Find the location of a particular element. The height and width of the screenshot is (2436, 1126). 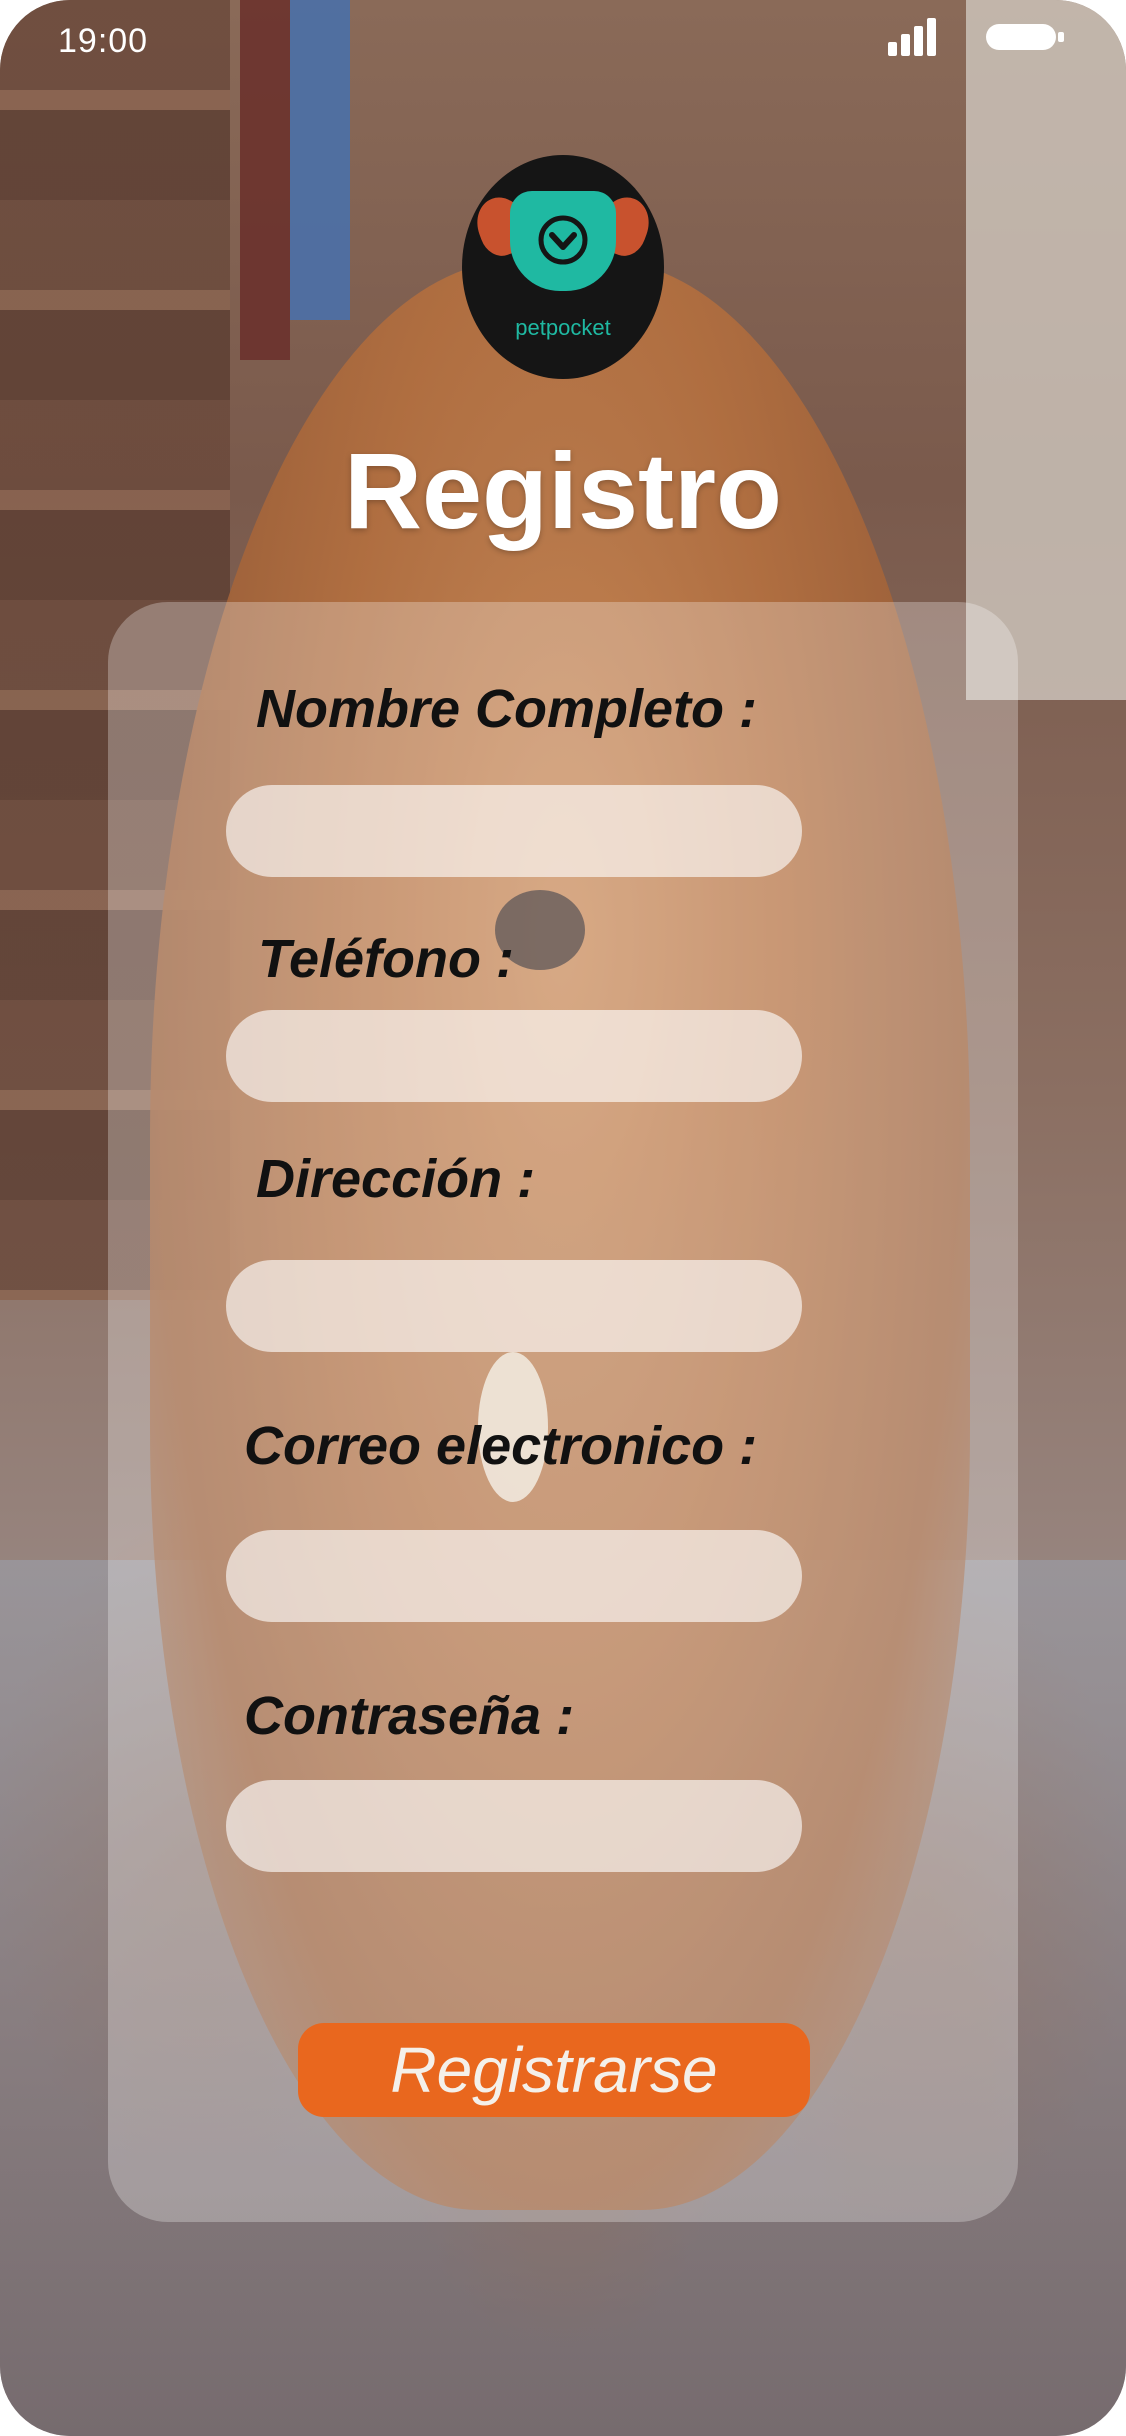

background-house-siding is located at coordinates (1046, 350).